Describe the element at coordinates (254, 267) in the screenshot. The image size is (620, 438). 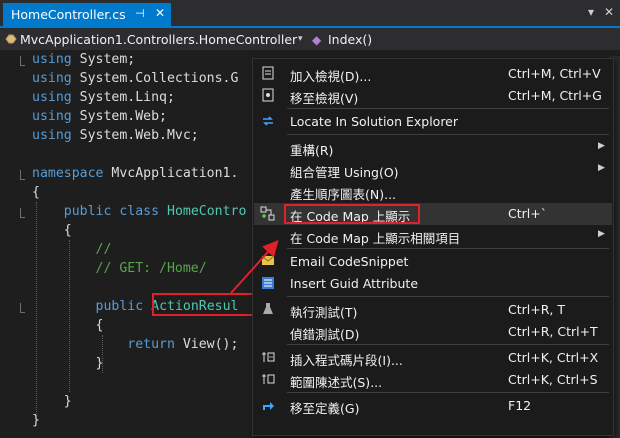
I see `annotation-arrow` at that location.